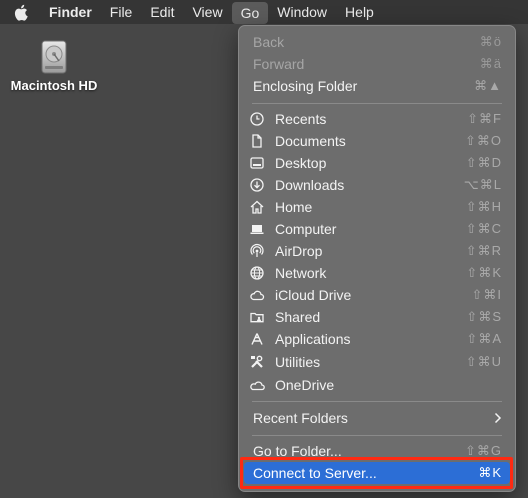 The width and height of the screenshot is (528, 498). What do you see at coordinates (490, 41) in the screenshot?
I see `menu-item-shortcut: ⌘ö` at bounding box center [490, 41].